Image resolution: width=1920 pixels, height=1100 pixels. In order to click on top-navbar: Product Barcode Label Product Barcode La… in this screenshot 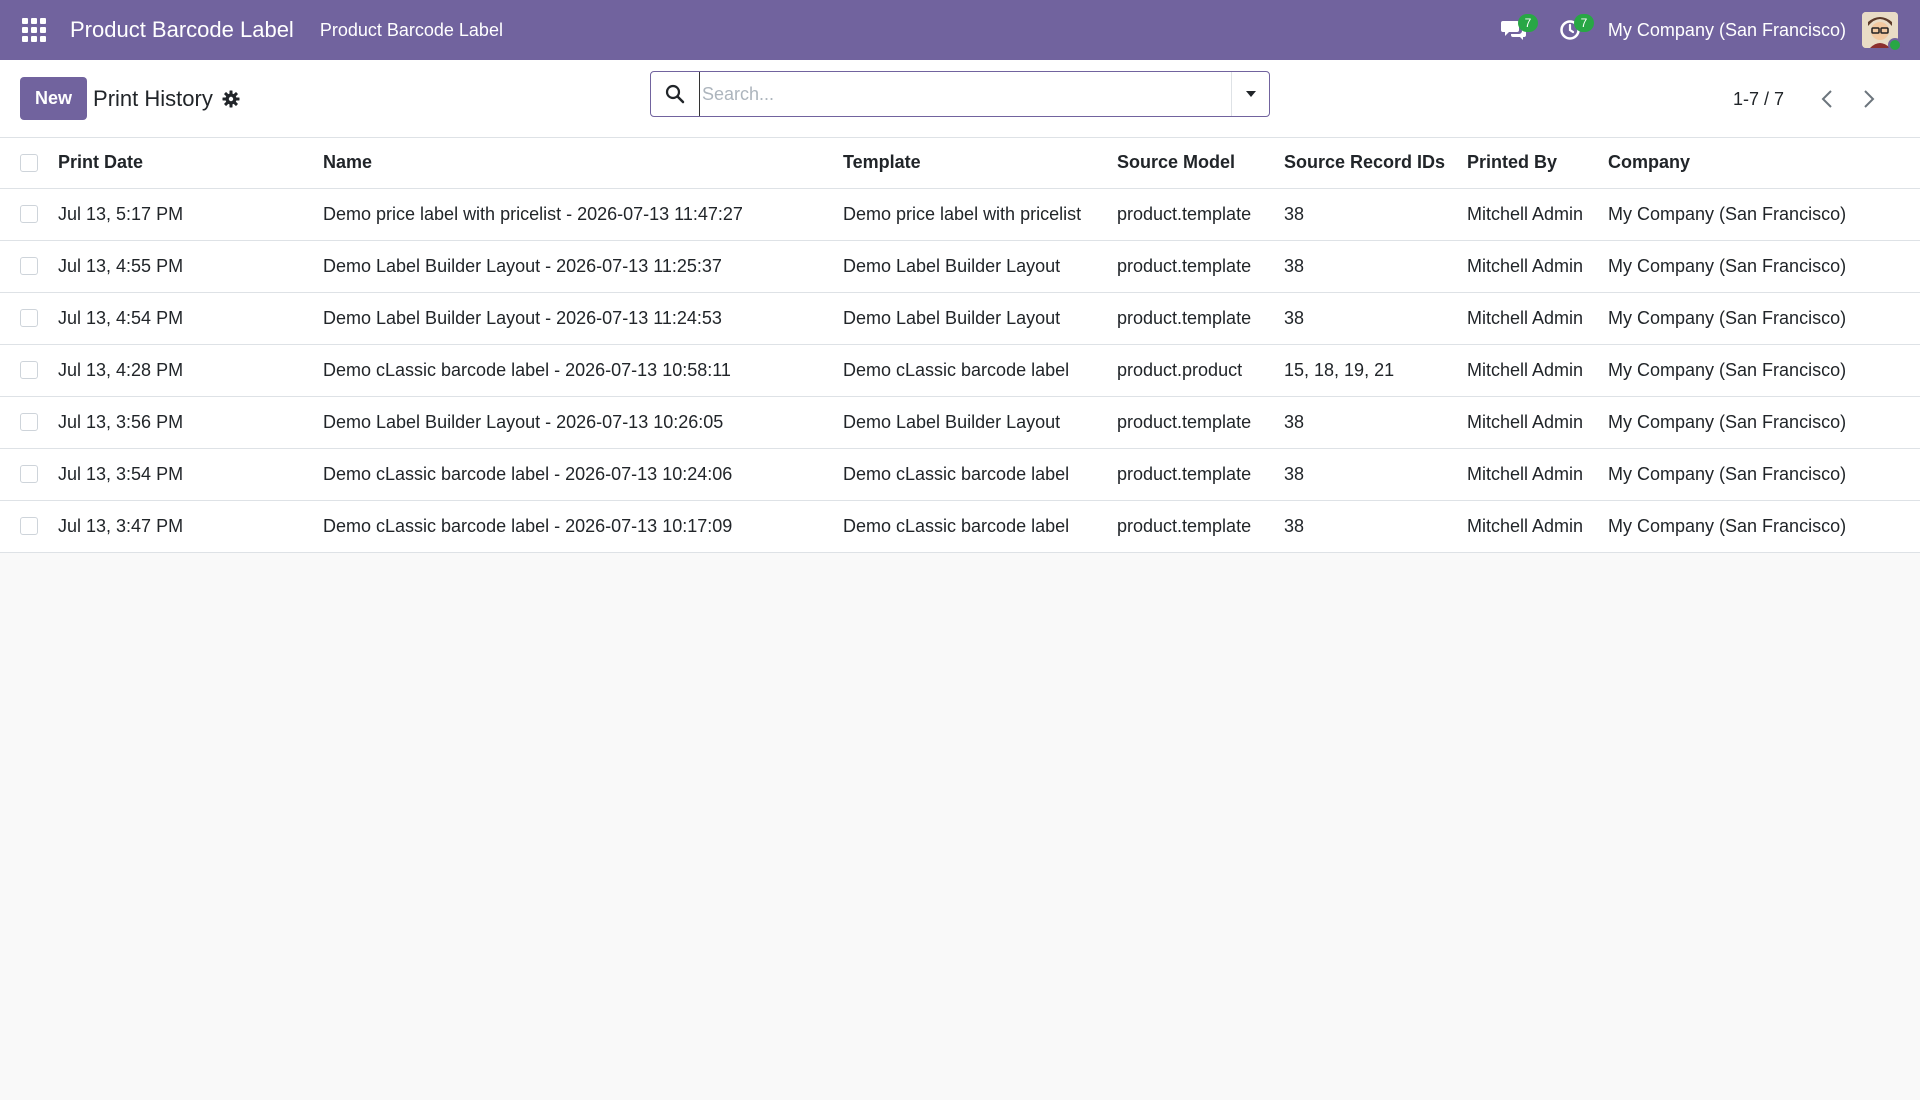, I will do `click(960, 30)`.